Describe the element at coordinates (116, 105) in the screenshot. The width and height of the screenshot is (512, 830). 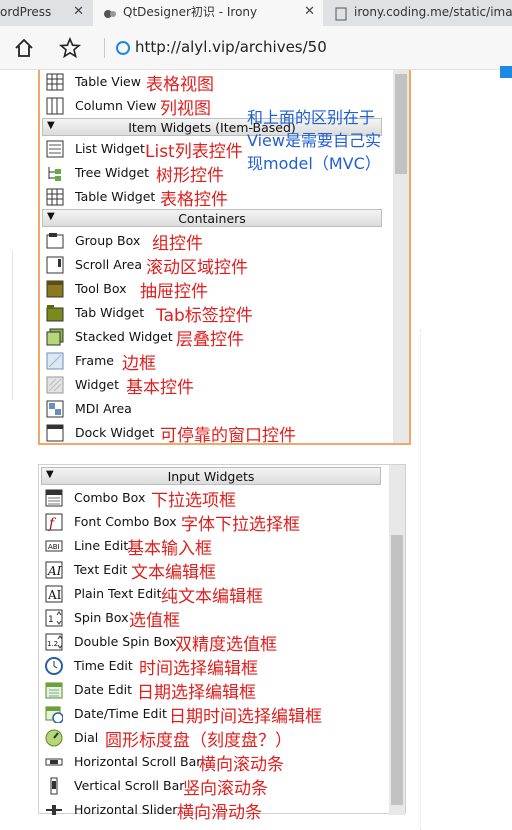
I see `widget-label: Column View` at that location.